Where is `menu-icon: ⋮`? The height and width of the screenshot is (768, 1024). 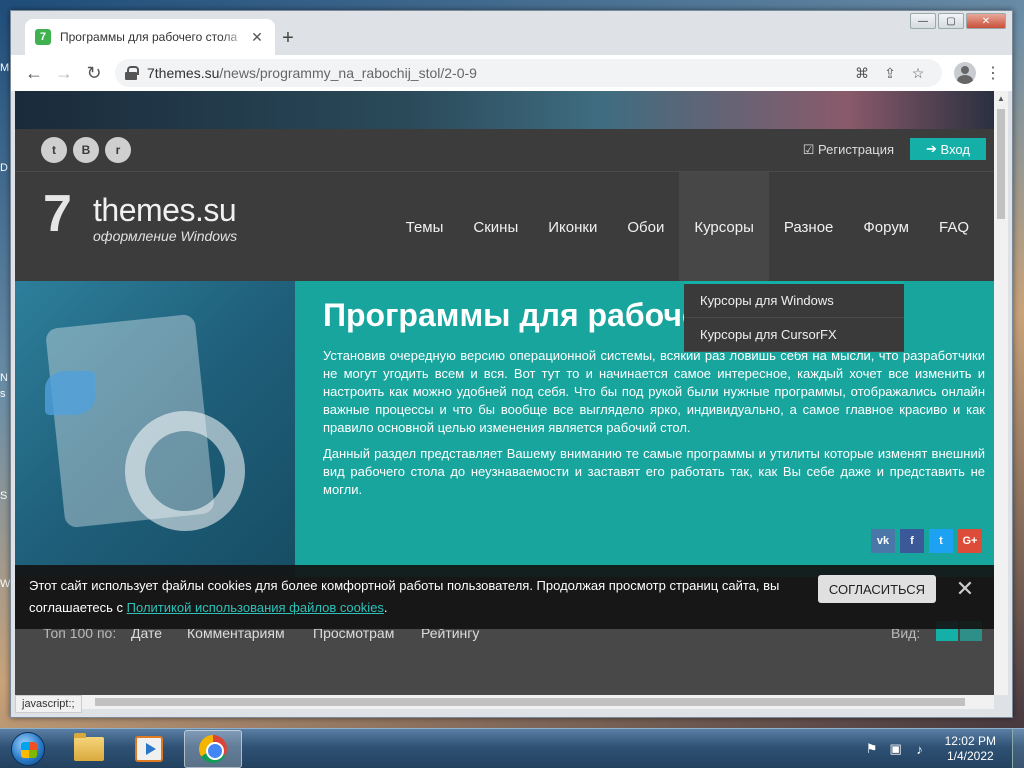
menu-icon: ⋮ is located at coordinates (993, 73).